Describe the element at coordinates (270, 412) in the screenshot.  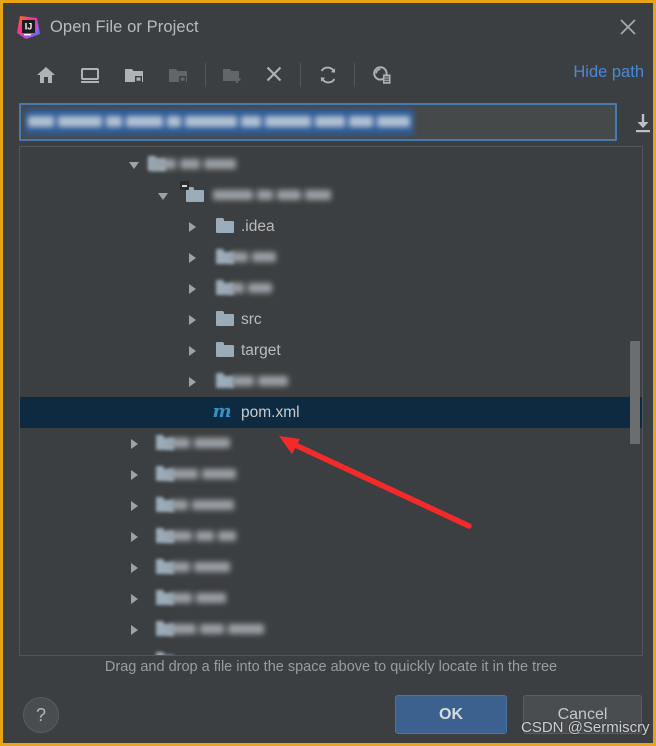
I see `tree-row-label: pom.xml` at that location.